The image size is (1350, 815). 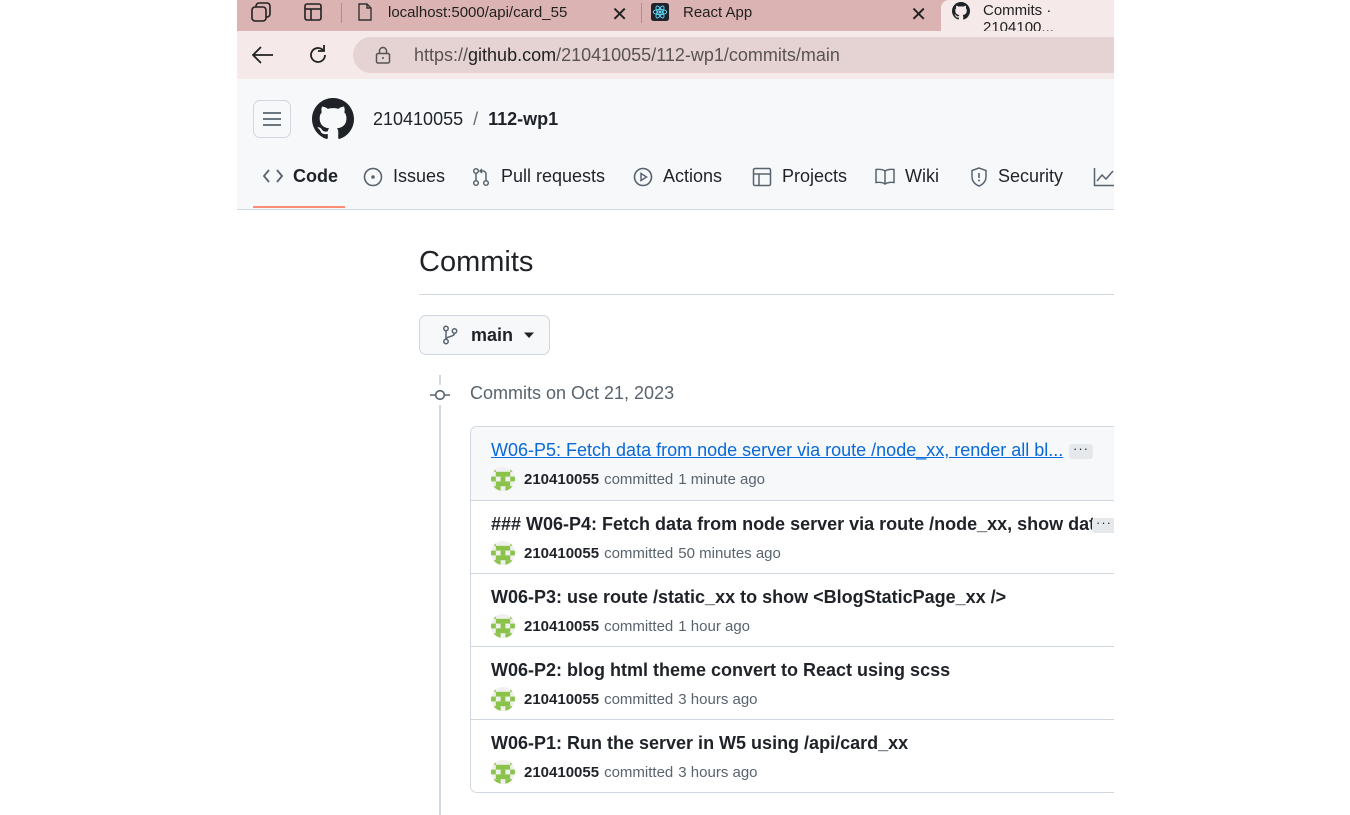 I want to click on commit-meta: 210410055 committed 1 hour ago, so click(x=620, y=626).